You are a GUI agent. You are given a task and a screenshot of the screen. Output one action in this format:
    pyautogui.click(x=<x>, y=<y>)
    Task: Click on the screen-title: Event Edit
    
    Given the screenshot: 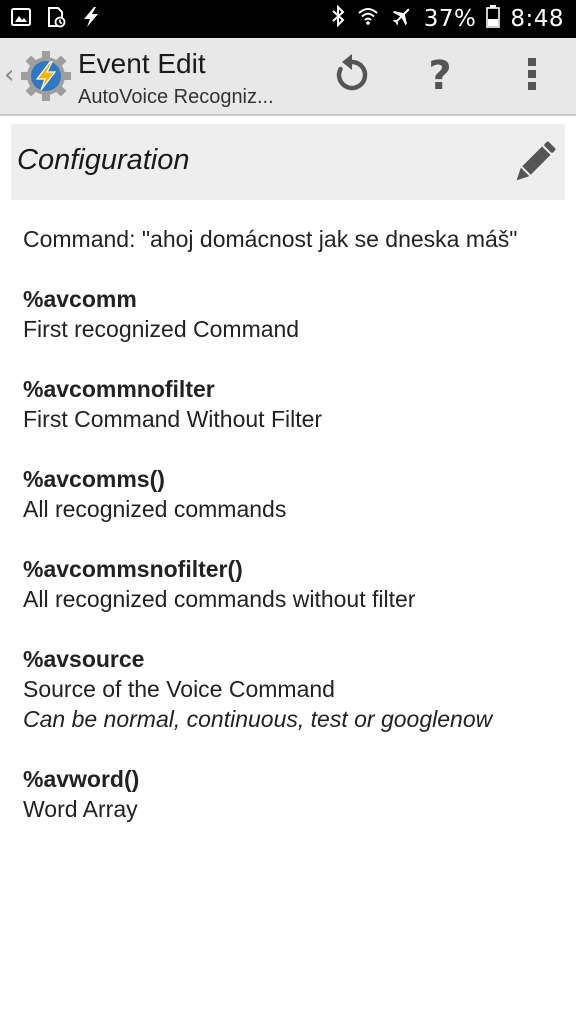 What is the action you would take?
    pyautogui.click(x=142, y=63)
    